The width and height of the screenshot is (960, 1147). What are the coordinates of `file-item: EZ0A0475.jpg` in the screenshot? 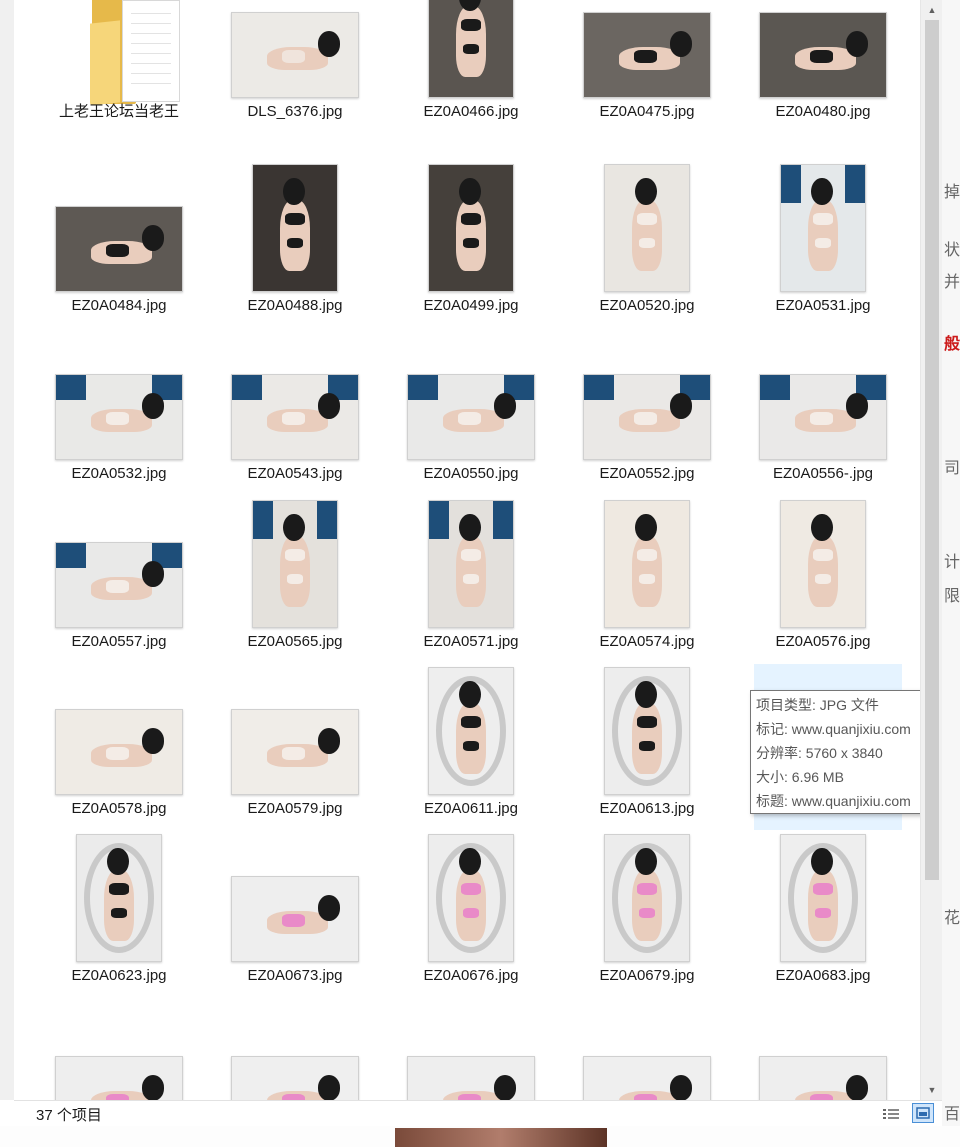 It's located at (647, 74).